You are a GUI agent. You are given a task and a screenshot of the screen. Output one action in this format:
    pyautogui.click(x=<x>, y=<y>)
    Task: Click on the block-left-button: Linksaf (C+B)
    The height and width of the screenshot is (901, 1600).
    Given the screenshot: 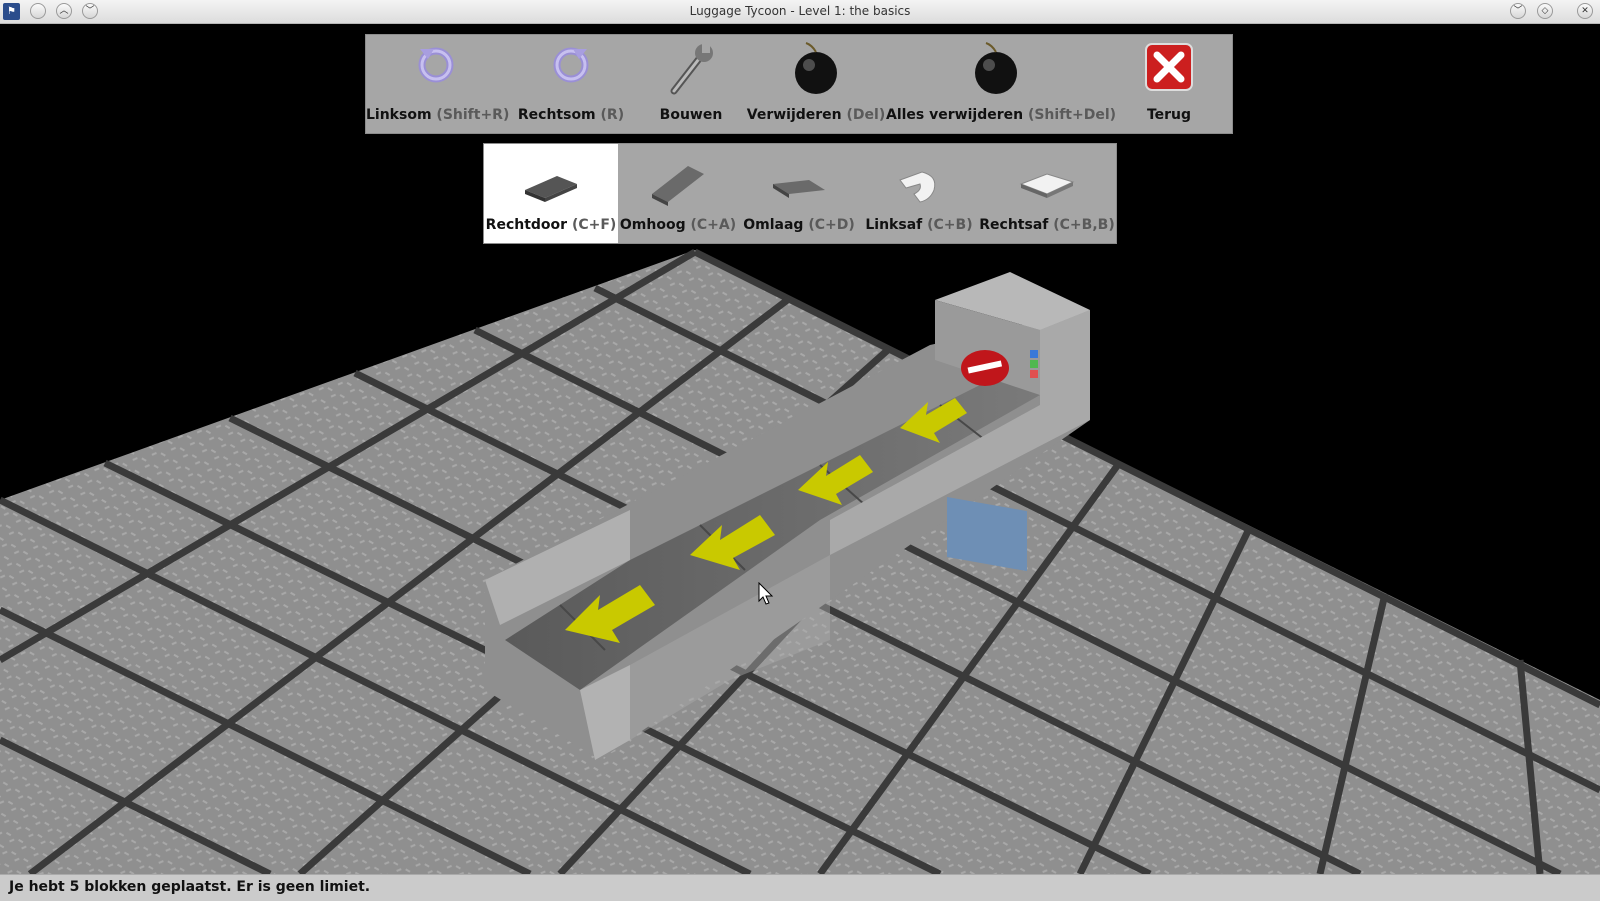 What is the action you would take?
    pyautogui.click(x=919, y=193)
    